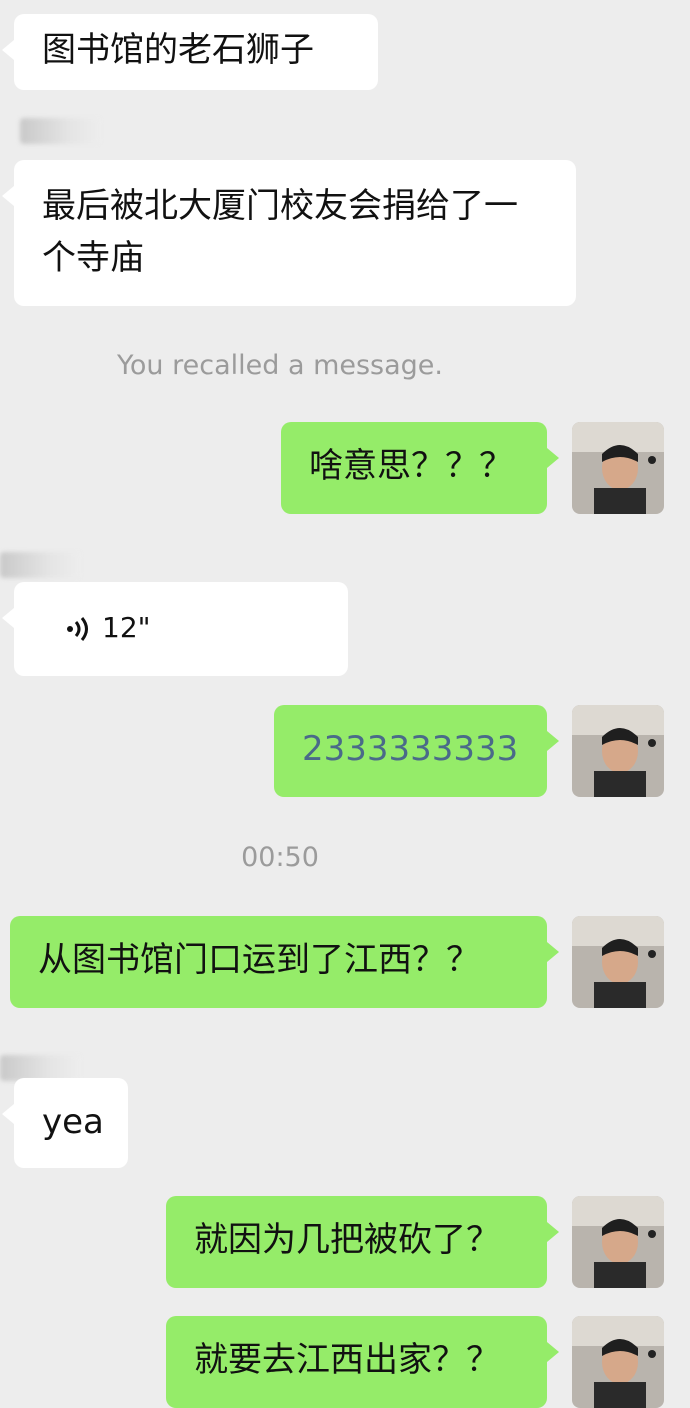  Describe the element at coordinates (347, 1240) in the screenshot. I see `message-text: 就因为几把被砍了？` at that location.